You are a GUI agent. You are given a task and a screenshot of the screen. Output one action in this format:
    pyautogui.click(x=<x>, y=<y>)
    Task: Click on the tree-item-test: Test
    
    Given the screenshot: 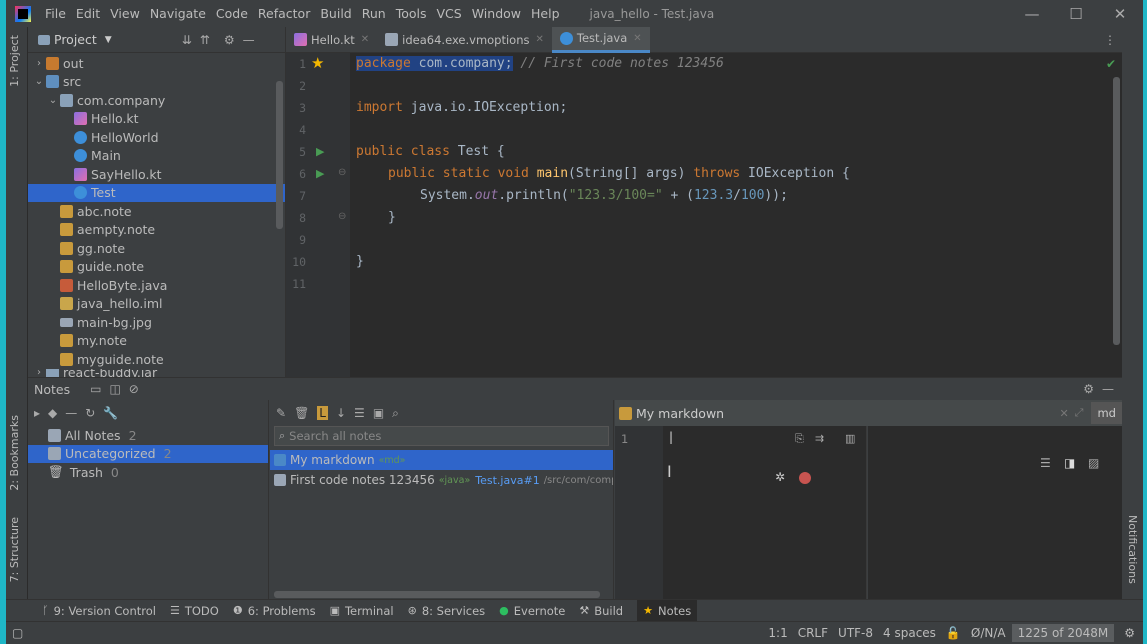 What is the action you would take?
    pyautogui.click(x=156, y=192)
    